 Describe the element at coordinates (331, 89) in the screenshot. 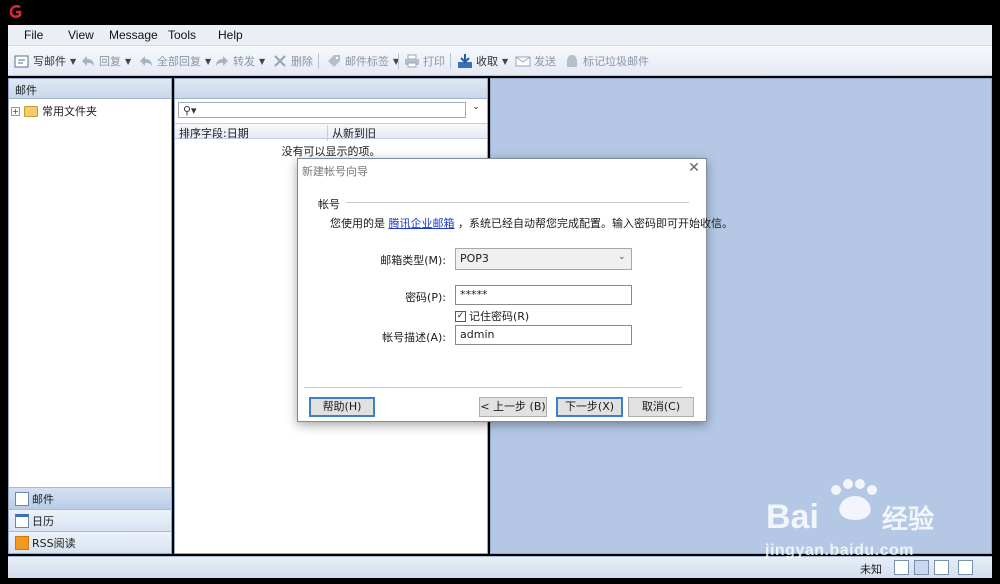

I see `list-pane-header` at that location.